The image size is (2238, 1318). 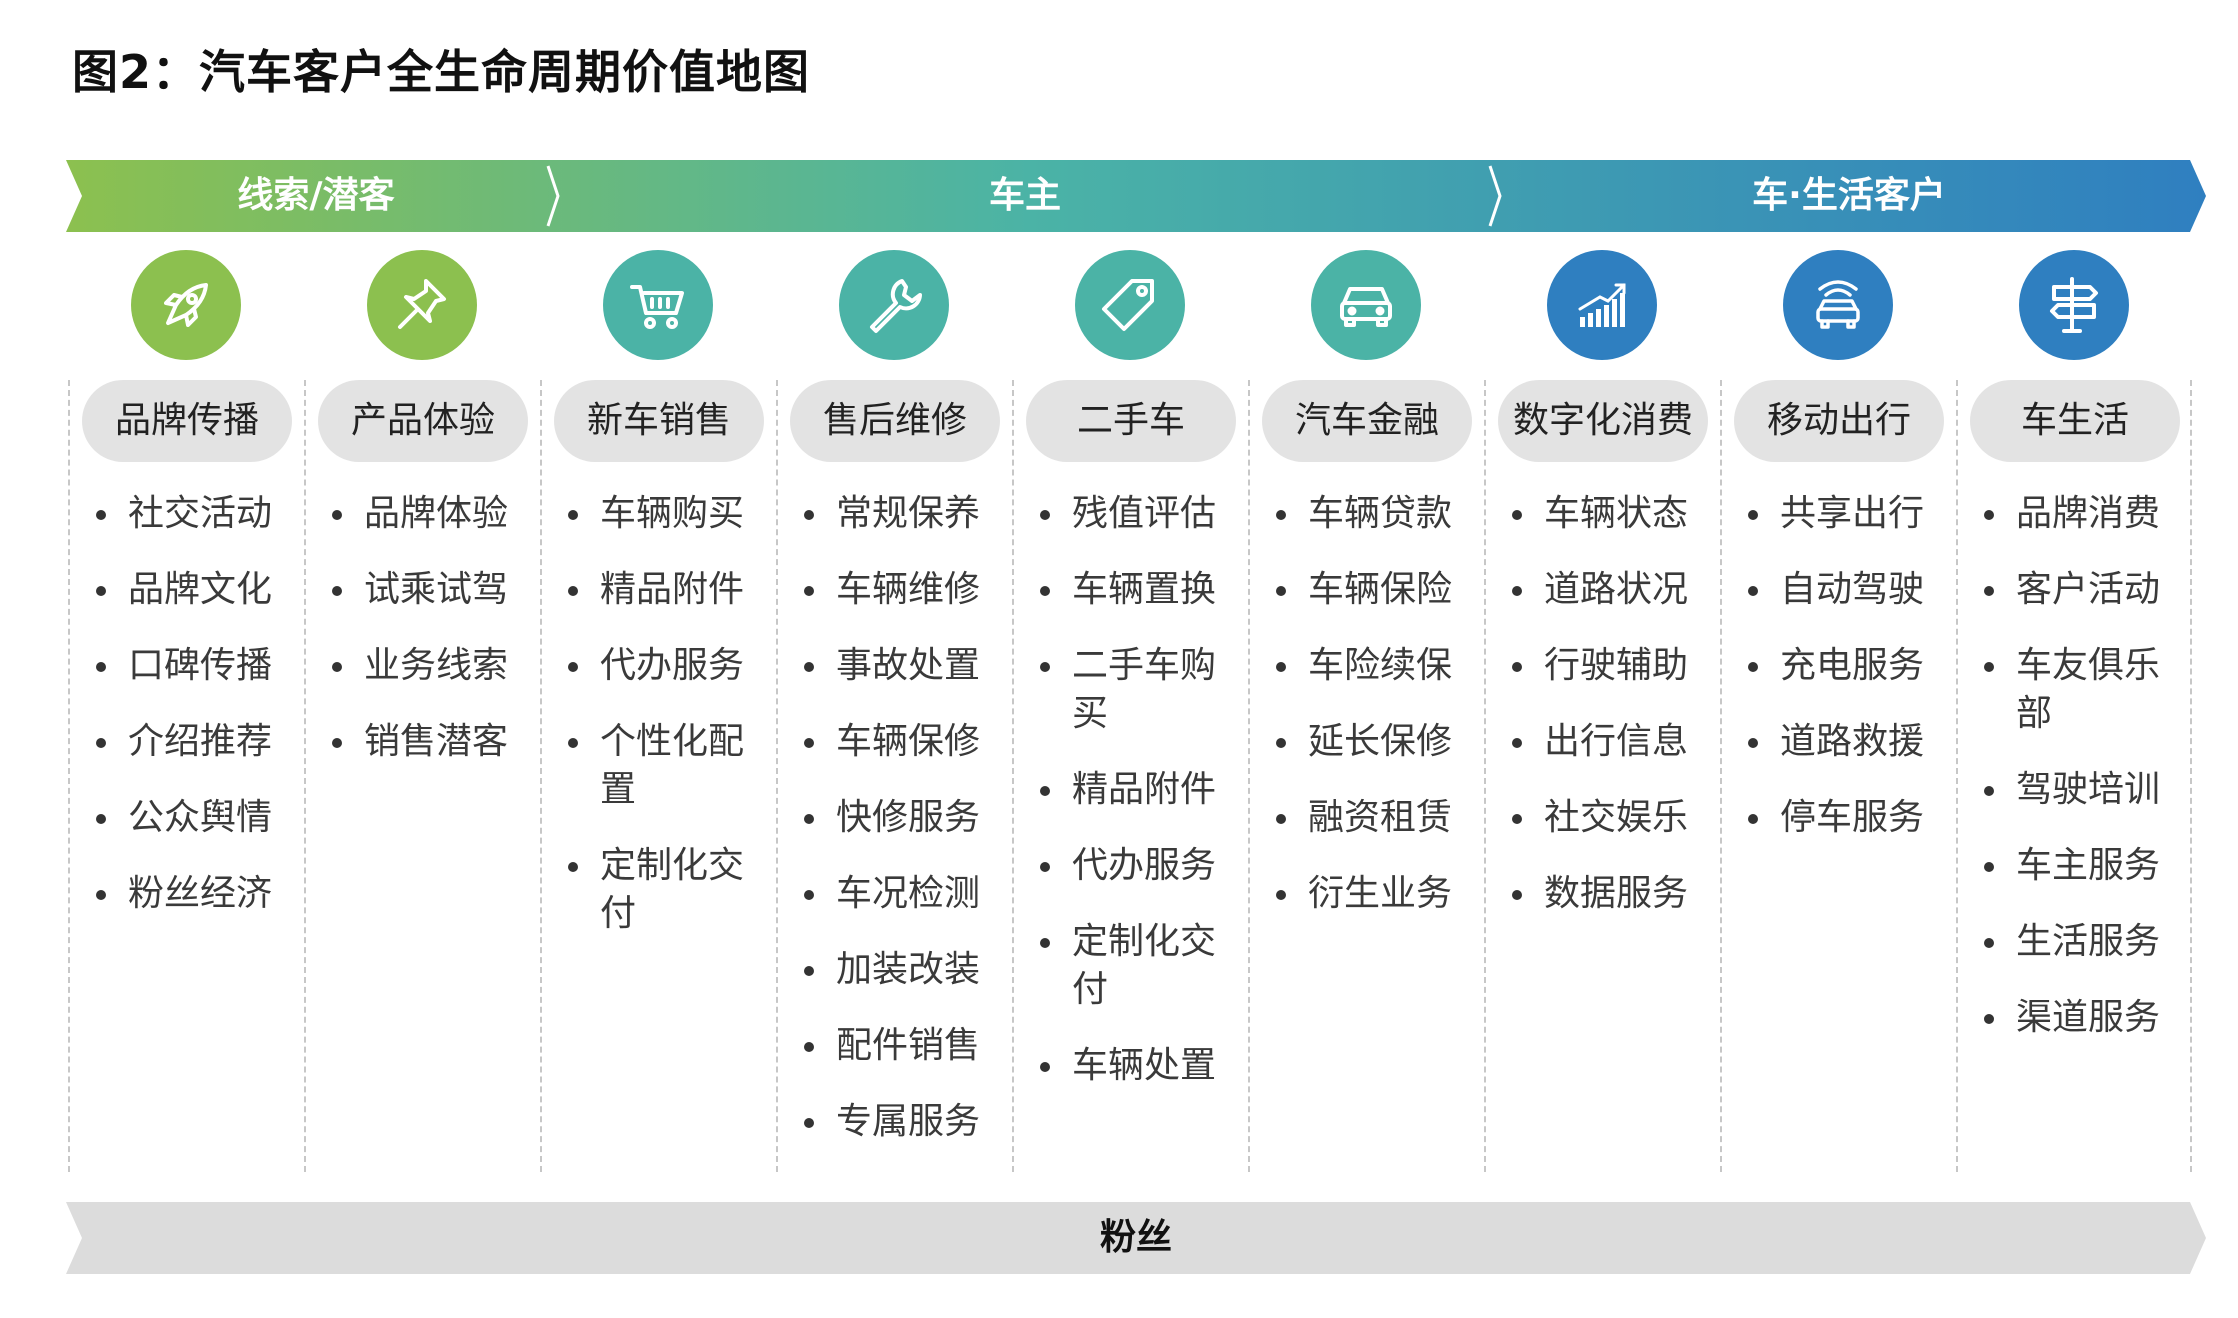 What do you see at coordinates (196, 514) in the screenshot?
I see `list-item: 社交活动` at bounding box center [196, 514].